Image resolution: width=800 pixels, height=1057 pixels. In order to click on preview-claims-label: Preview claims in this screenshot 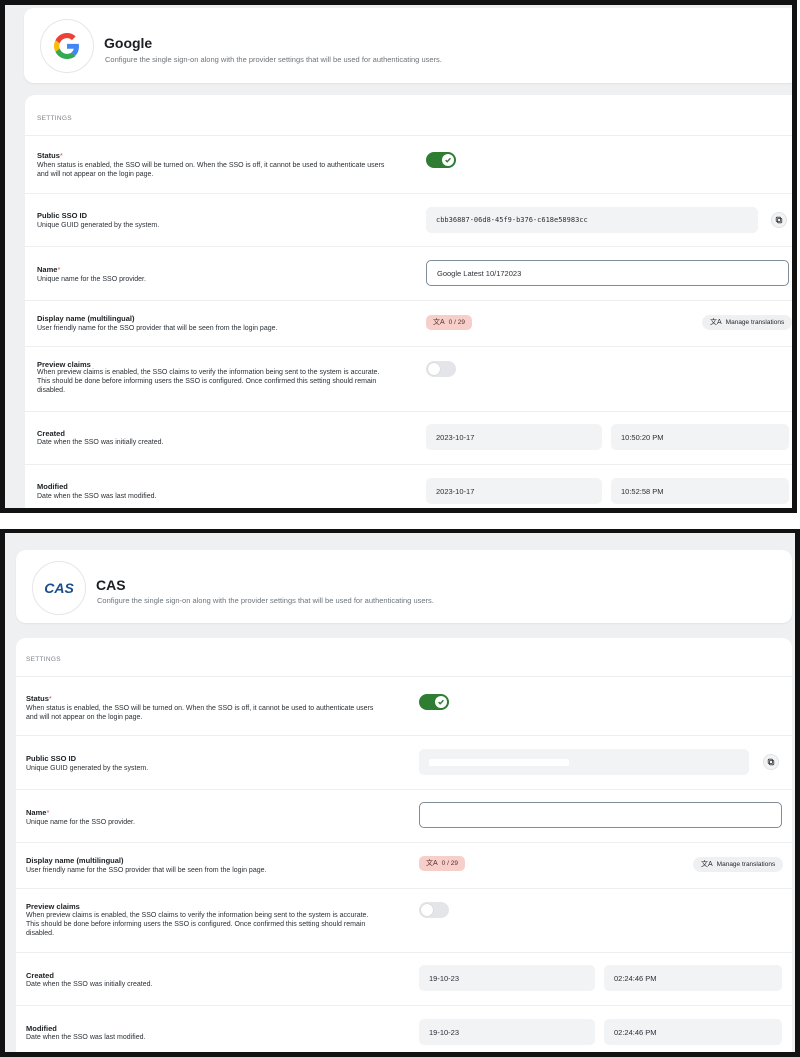, I will do `click(53, 906)`.